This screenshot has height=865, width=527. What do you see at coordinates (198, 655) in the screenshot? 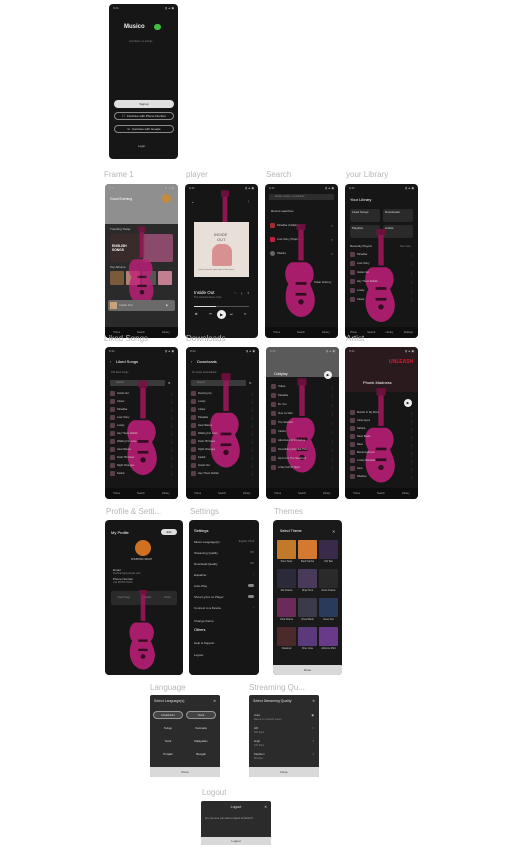
I see `logout-link: Logout` at bounding box center [198, 655].